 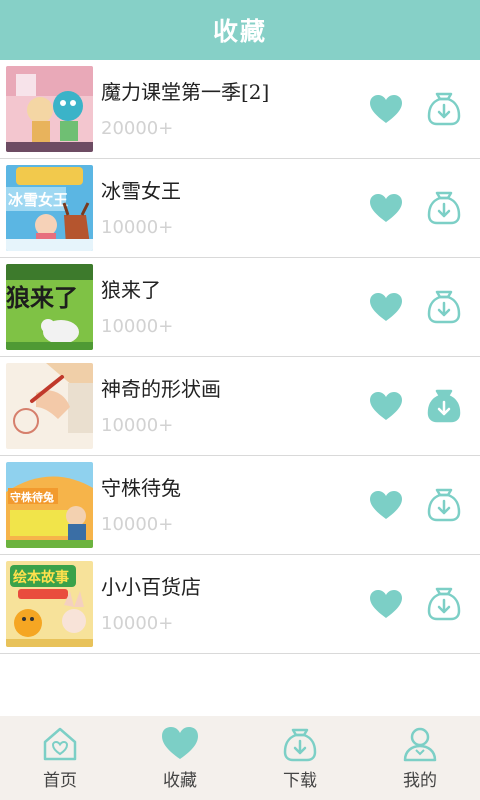 What do you see at coordinates (420, 744) in the screenshot?
I see `user-icon` at bounding box center [420, 744].